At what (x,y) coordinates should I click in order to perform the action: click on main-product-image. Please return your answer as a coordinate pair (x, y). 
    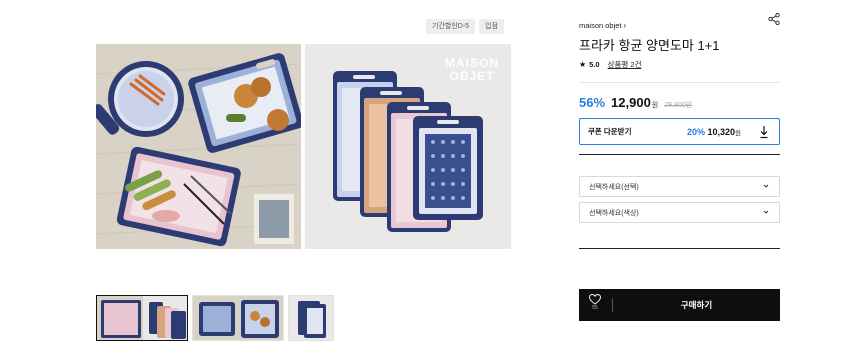
    Looking at the image, I should click on (198, 146).